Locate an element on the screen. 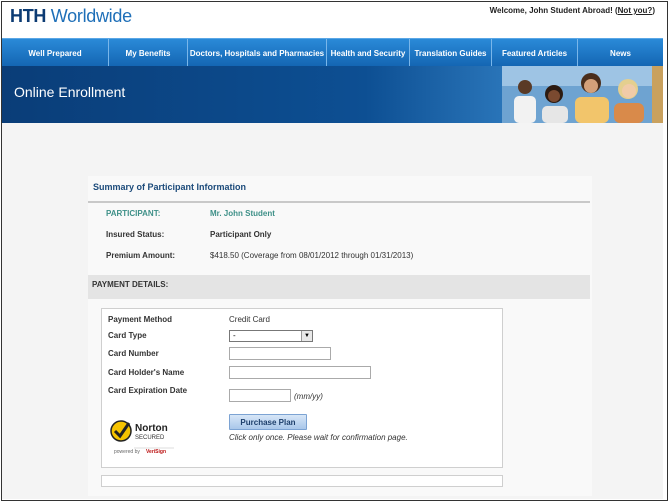 The height and width of the screenshot is (502, 669). purchase-plan-button: Purchase Plan is located at coordinates (268, 422).